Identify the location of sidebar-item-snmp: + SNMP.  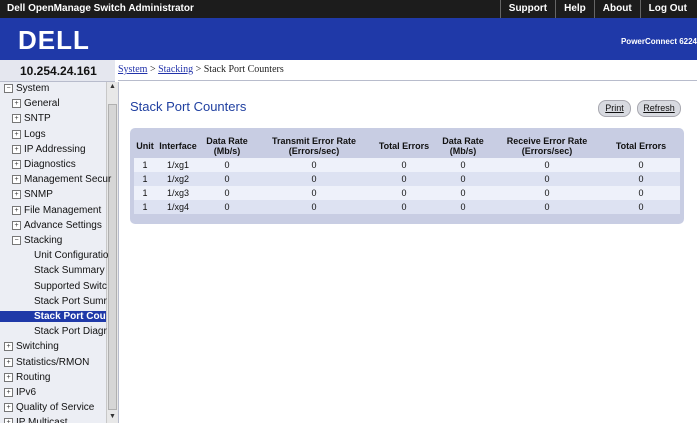
(32, 194).